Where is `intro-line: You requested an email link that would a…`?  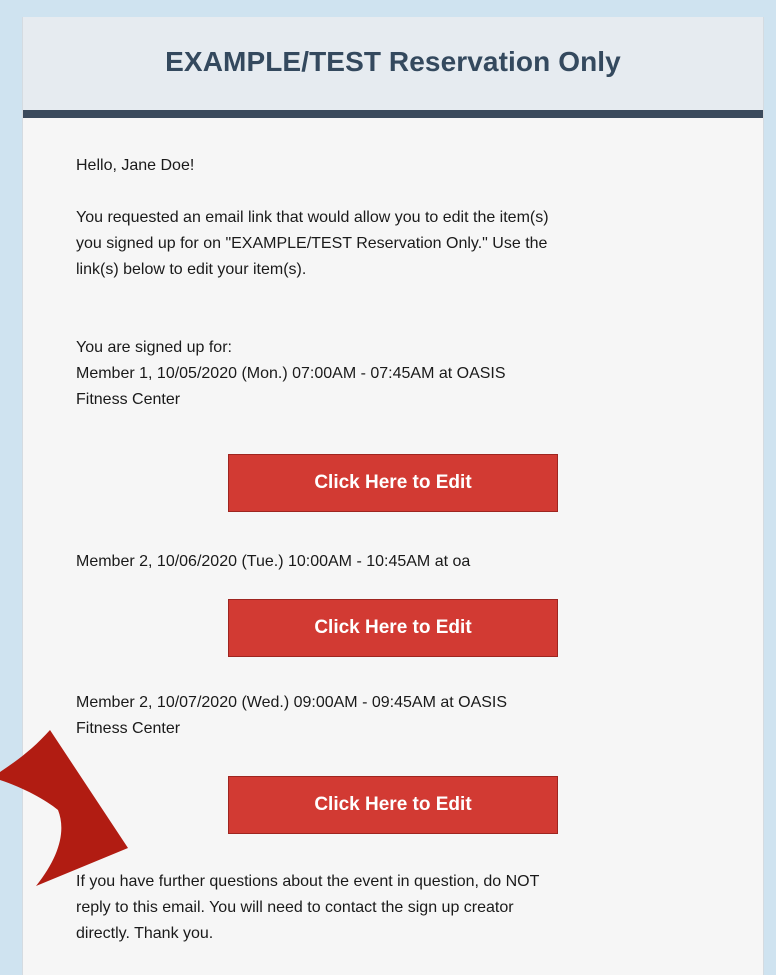 intro-line: You requested an email link that would a… is located at coordinates (312, 217).